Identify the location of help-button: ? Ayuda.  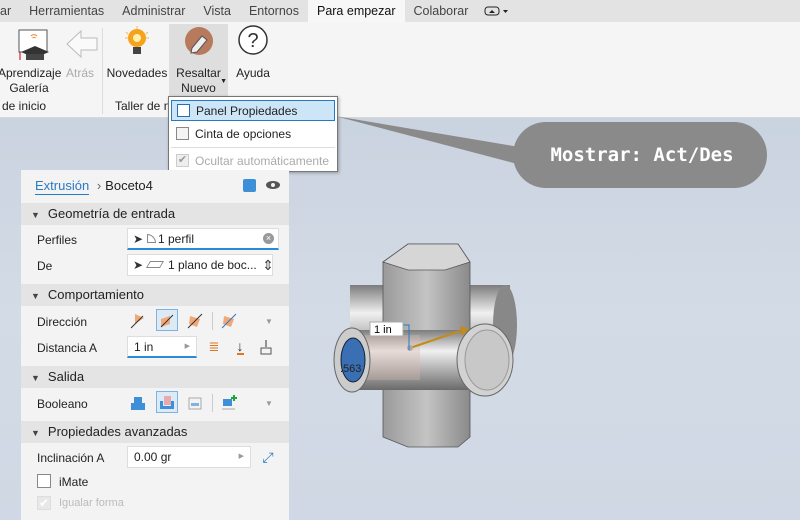
(253, 52).